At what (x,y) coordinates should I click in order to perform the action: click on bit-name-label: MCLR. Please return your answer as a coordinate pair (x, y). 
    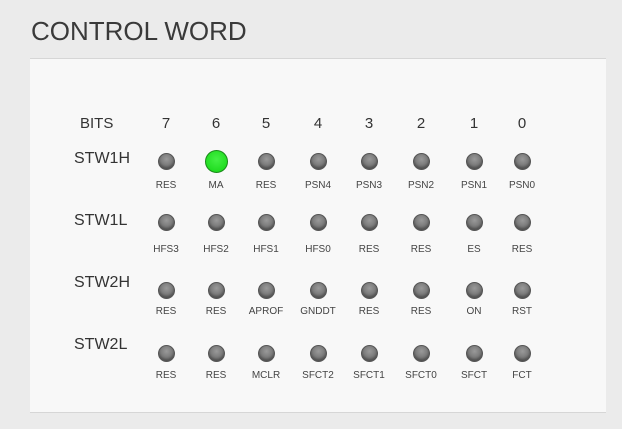
    Looking at the image, I should click on (266, 375).